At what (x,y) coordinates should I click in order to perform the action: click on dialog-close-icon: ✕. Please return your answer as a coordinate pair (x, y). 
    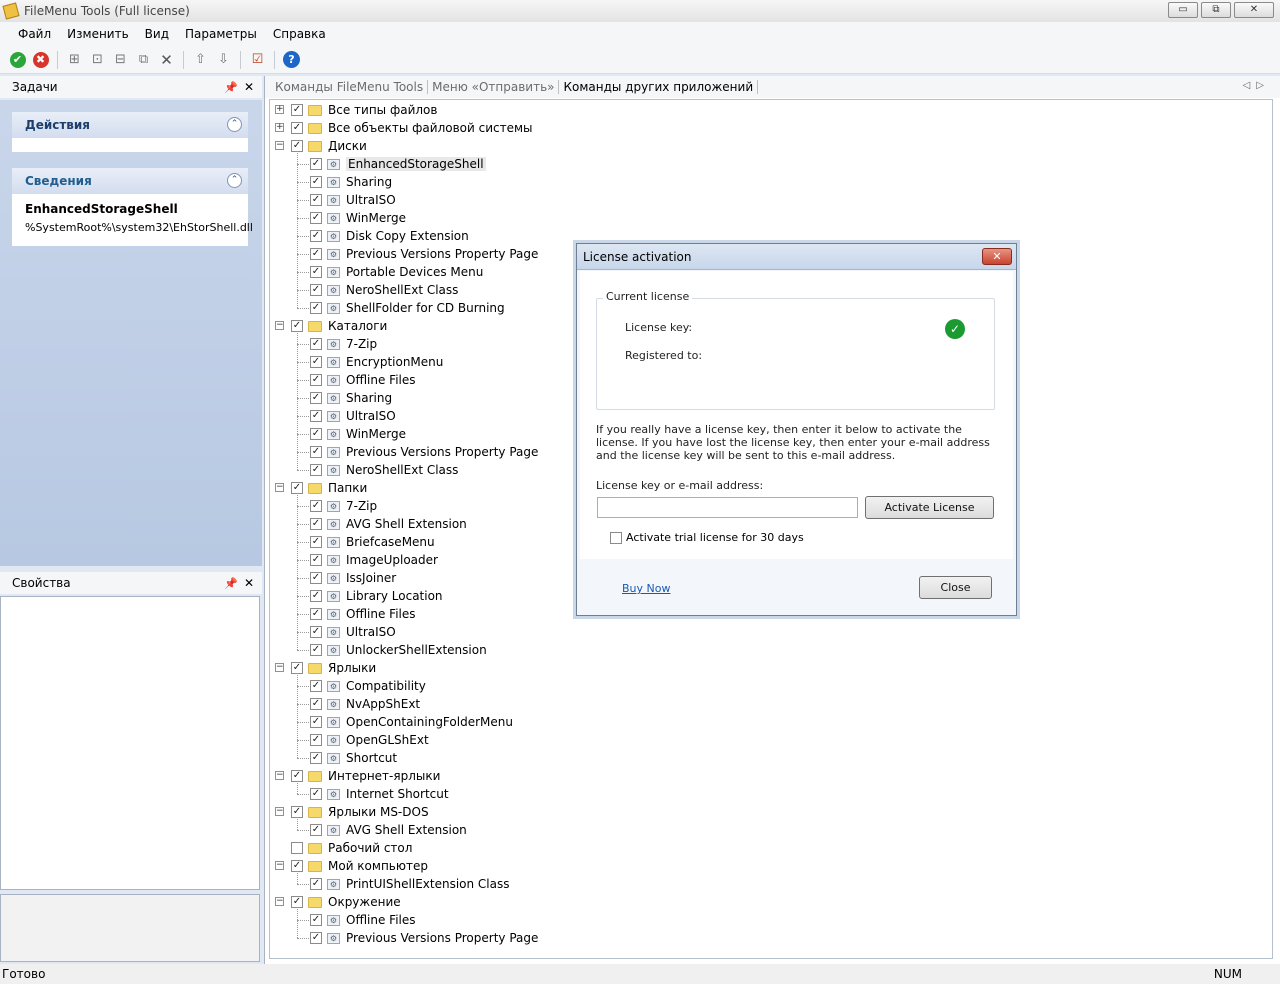
    Looking at the image, I should click on (997, 256).